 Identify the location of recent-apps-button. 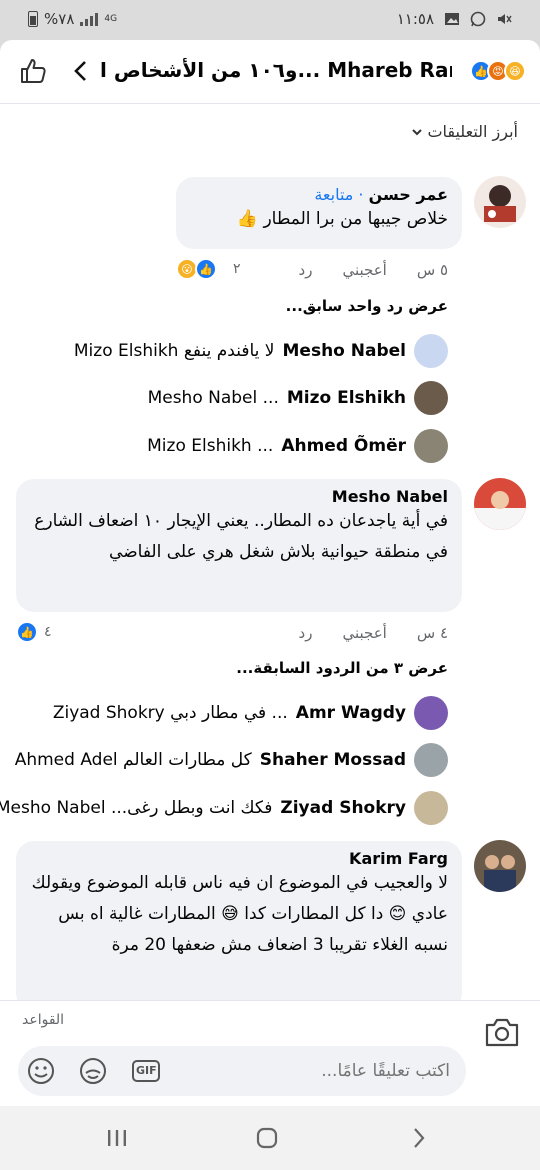
(117, 1138).